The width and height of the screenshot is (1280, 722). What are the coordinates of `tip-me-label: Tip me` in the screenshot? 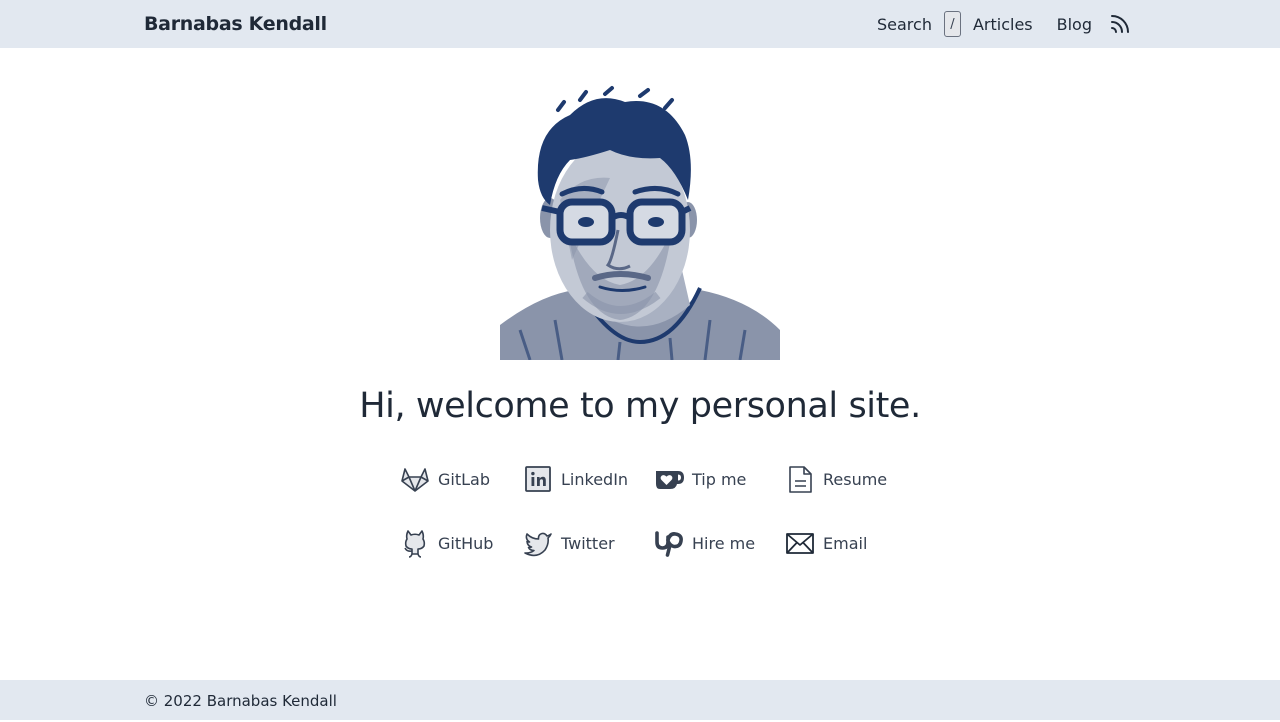 It's located at (719, 479).